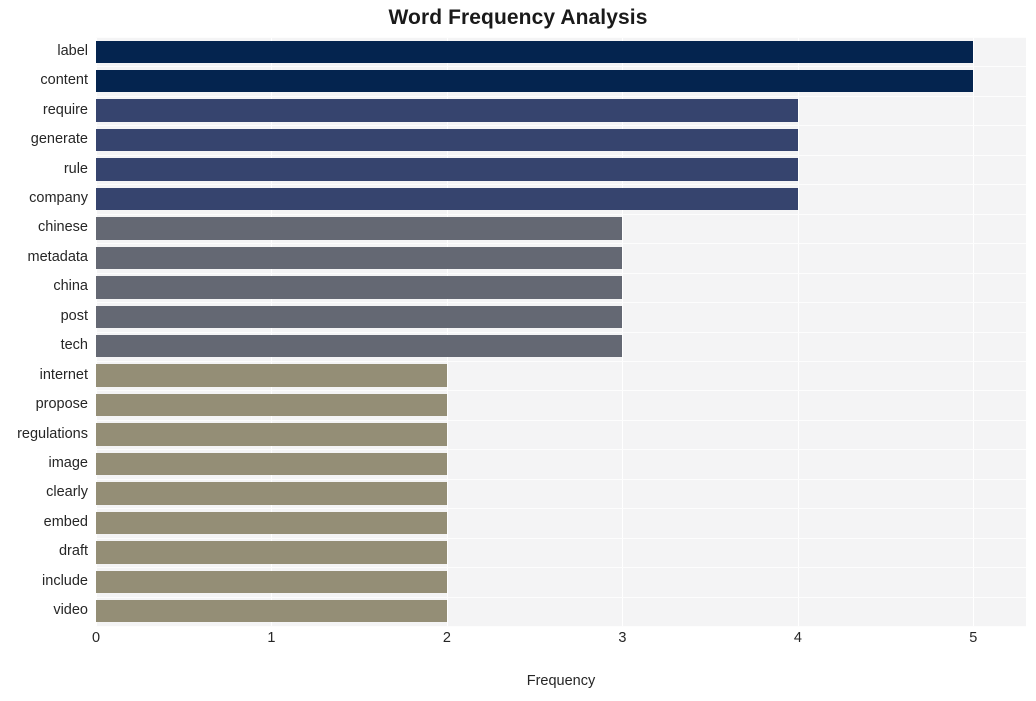 The height and width of the screenshot is (701, 1036). What do you see at coordinates (359, 287) in the screenshot?
I see `bar-china` at bounding box center [359, 287].